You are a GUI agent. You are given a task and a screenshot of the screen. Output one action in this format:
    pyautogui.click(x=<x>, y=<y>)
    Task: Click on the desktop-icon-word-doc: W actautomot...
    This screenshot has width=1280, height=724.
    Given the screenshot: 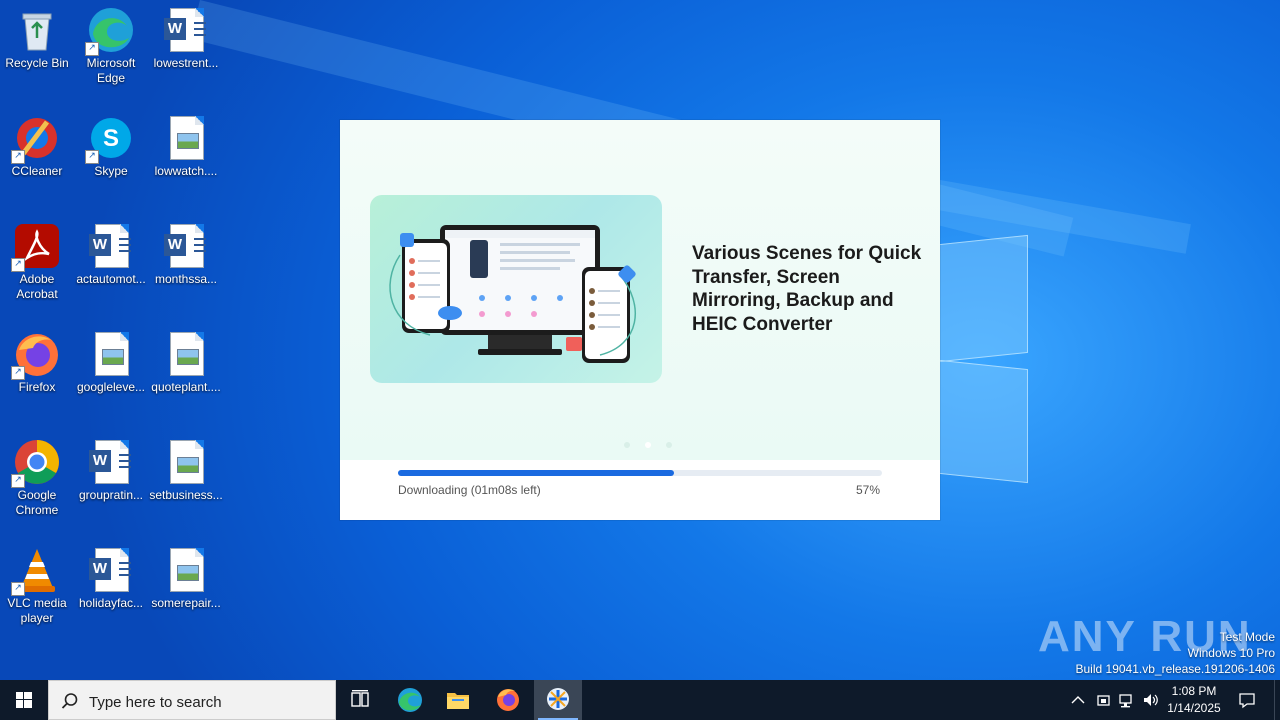 What is the action you would take?
    pyautogui.click(x=111, y=266)
    